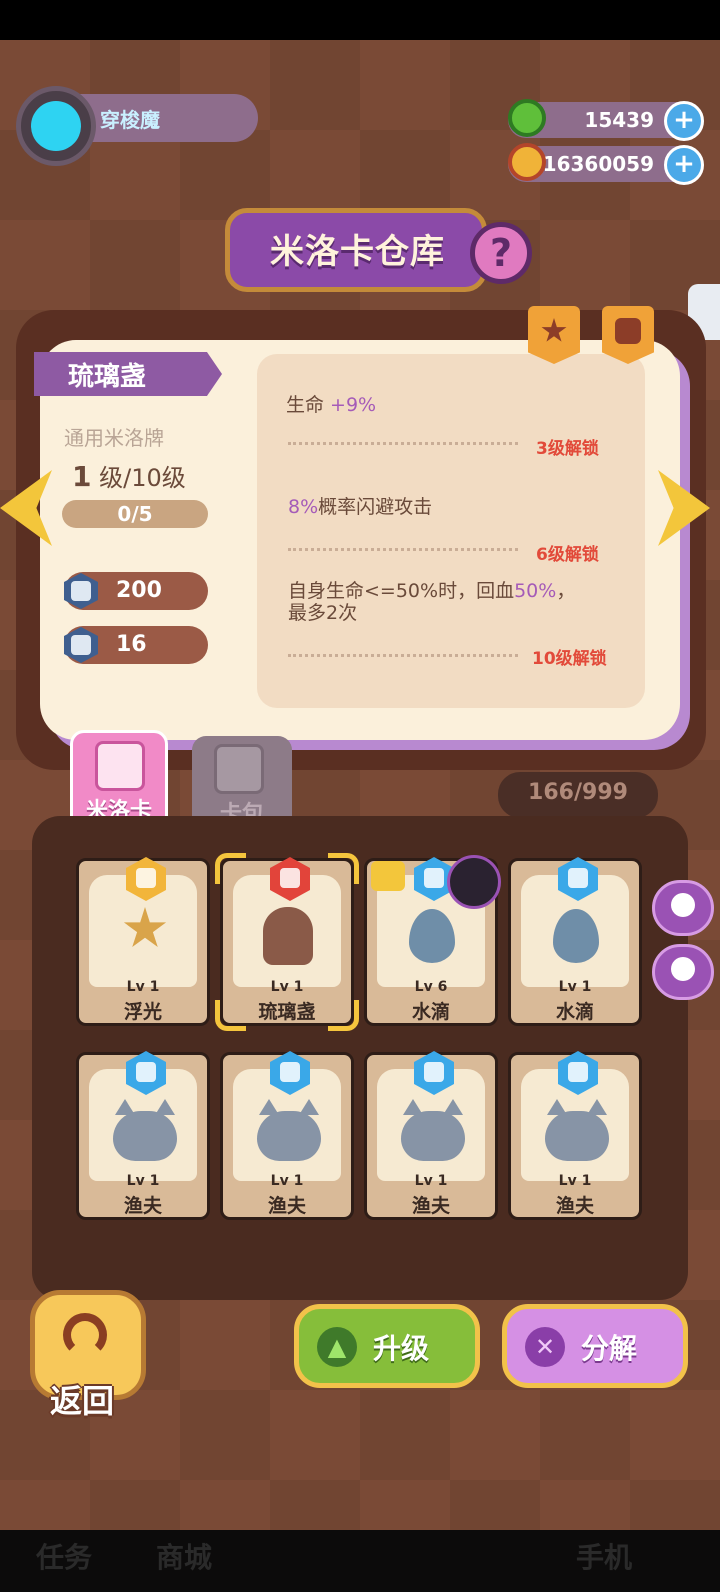 Image resolution: width=720 pixels, height=1592 pixels. What do you see at coordinates (474, 882) in the screenshot?
I see `equipped-by-avatar` at bounding box center [474, 882].